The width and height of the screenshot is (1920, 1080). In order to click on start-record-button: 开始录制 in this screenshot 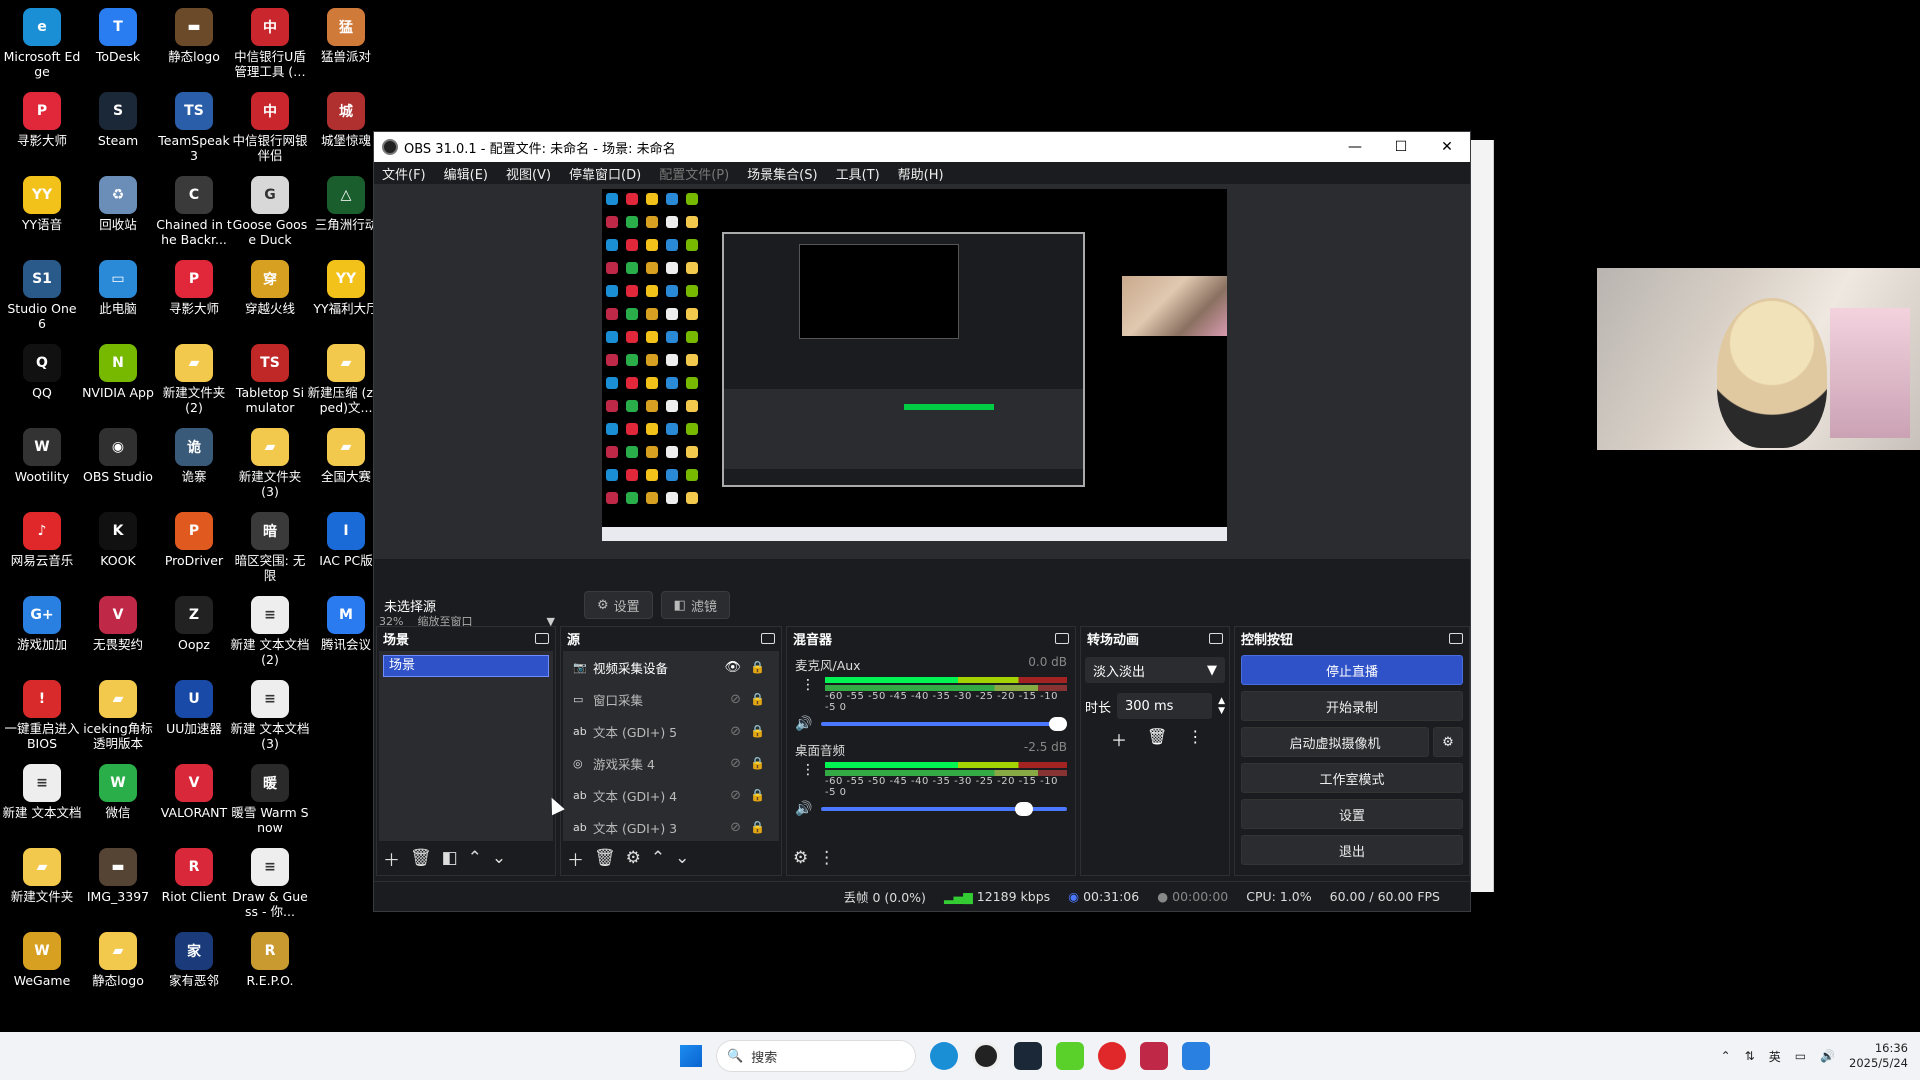, I will do `click(1352, 706)`.